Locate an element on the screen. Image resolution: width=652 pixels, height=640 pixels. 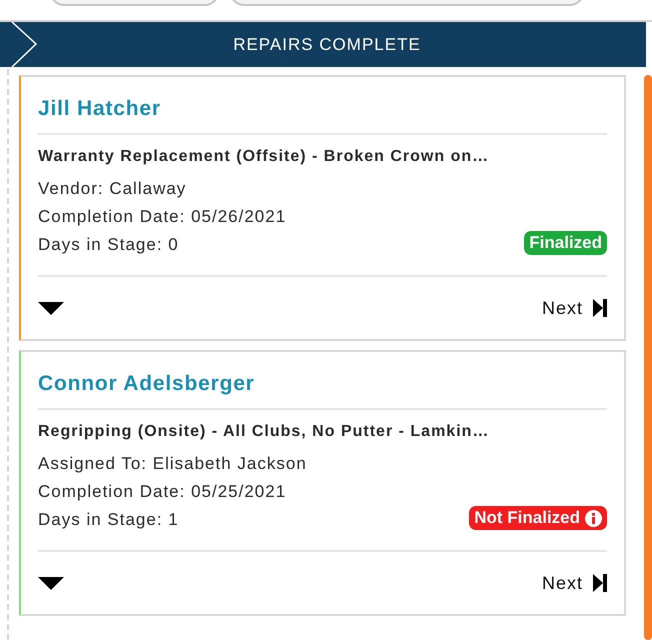
customer-name: Connor Adelsberger is located at coordinates (146, 384).